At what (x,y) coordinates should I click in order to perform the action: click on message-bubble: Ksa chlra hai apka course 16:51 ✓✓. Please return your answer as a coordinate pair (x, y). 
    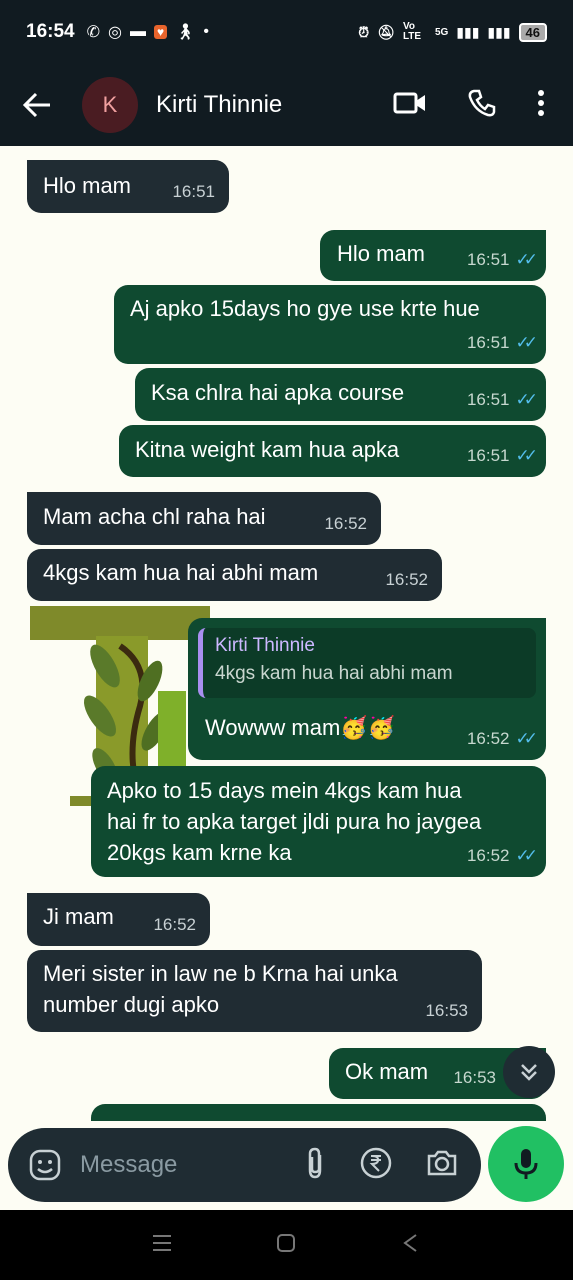
    Looking at the image, I should click on (340, 394).